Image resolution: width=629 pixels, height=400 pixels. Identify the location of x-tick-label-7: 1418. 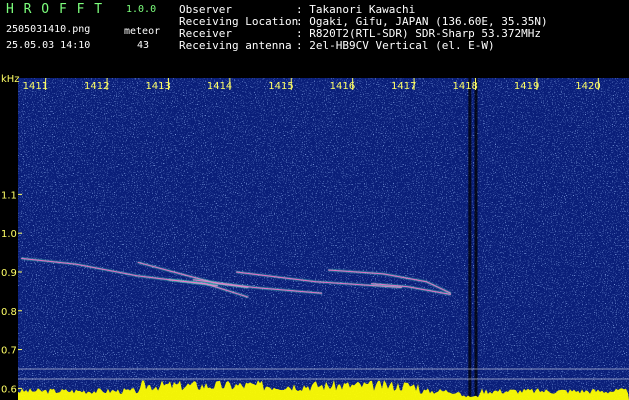
(464, 86).